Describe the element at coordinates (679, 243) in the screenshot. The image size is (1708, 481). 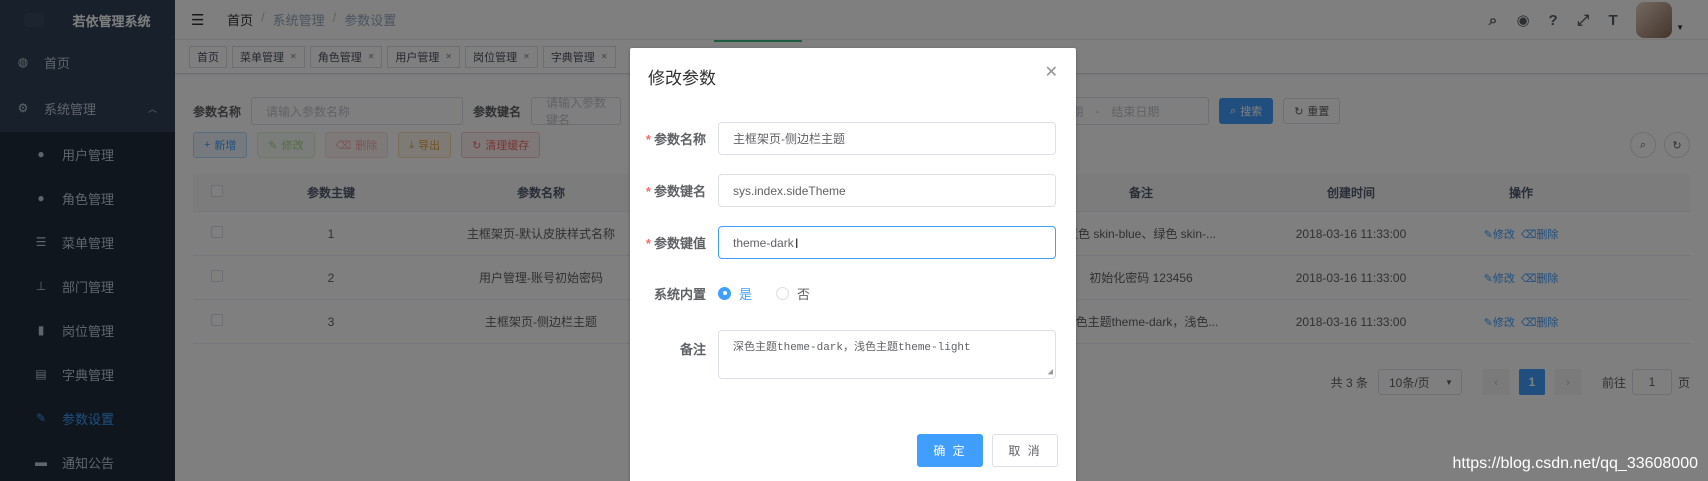
I see `label-text: 参数键值` at that location.